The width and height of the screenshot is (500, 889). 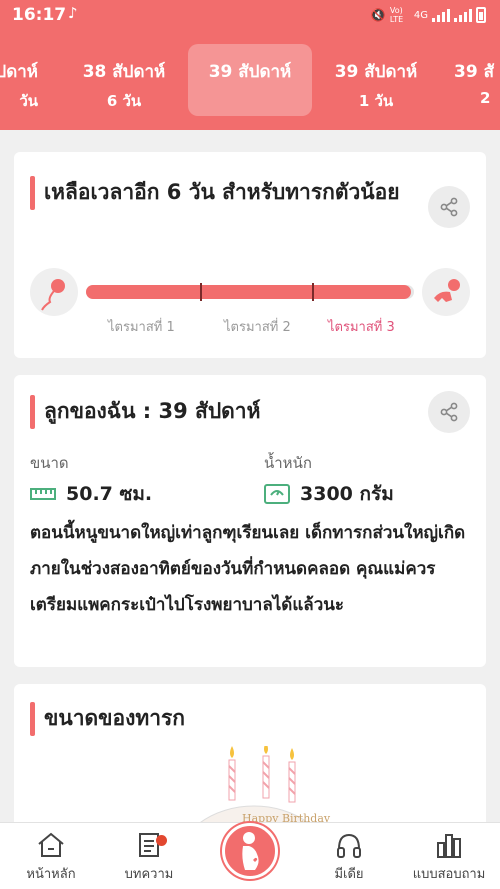 I want to click on mute-icon: 🔇, so click(x=378, y=15).